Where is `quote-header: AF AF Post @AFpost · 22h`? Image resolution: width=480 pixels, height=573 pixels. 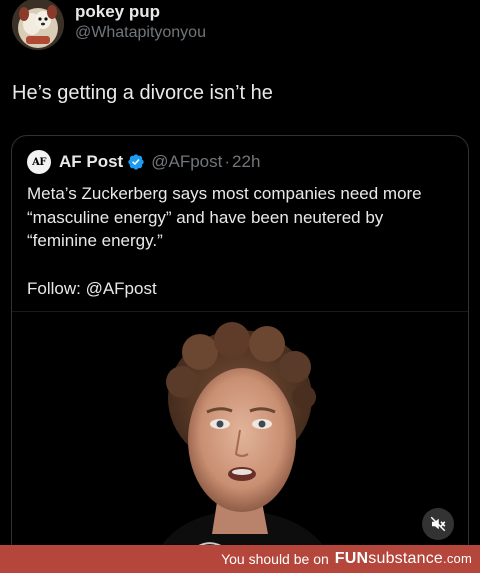
quote-header: AF AF Post @AFpost · 22h is located at coordinates (143, 162).